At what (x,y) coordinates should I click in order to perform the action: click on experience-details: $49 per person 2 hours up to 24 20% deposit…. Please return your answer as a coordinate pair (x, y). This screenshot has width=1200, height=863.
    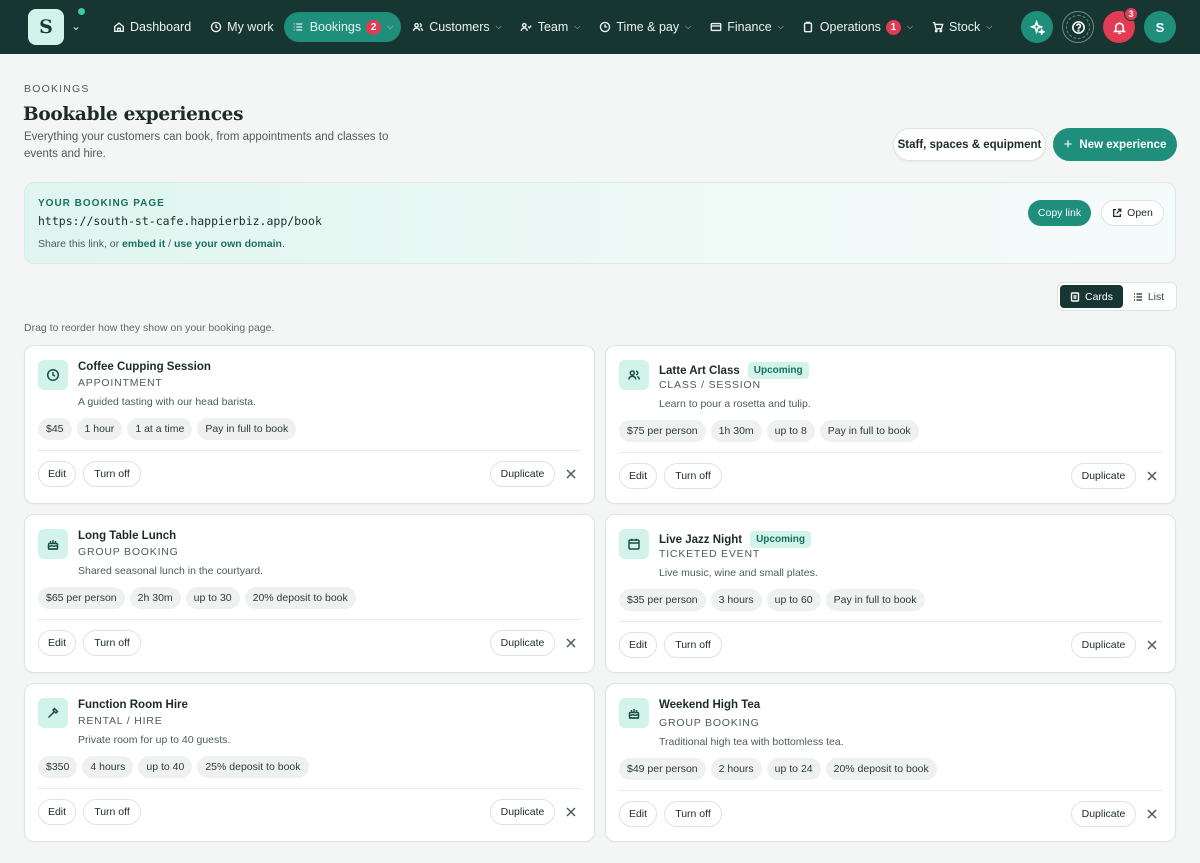
    Looking at the image, I should click on (778, 769).